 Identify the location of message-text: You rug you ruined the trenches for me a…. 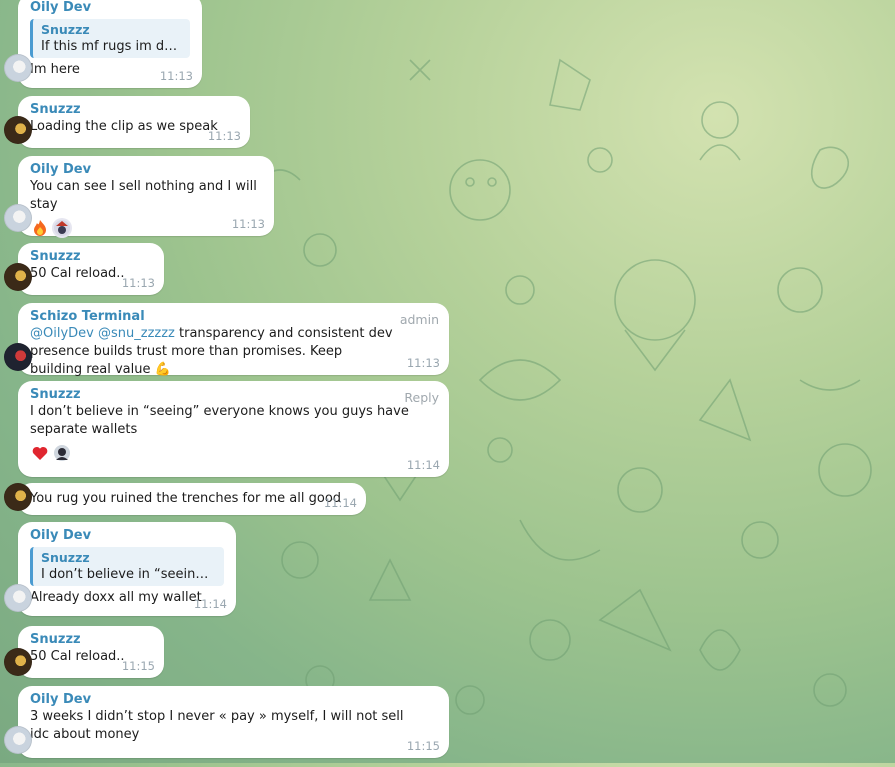
(186, 498).